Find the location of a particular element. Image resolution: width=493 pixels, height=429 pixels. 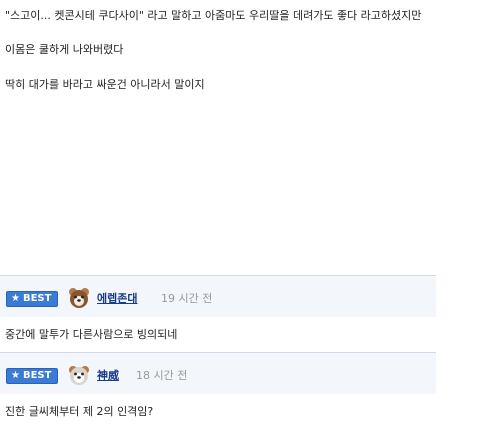

post-text-line: 딱히 대가를 바라고 싸운건 아니라서 말이지 is located at coordinates (105, 84).